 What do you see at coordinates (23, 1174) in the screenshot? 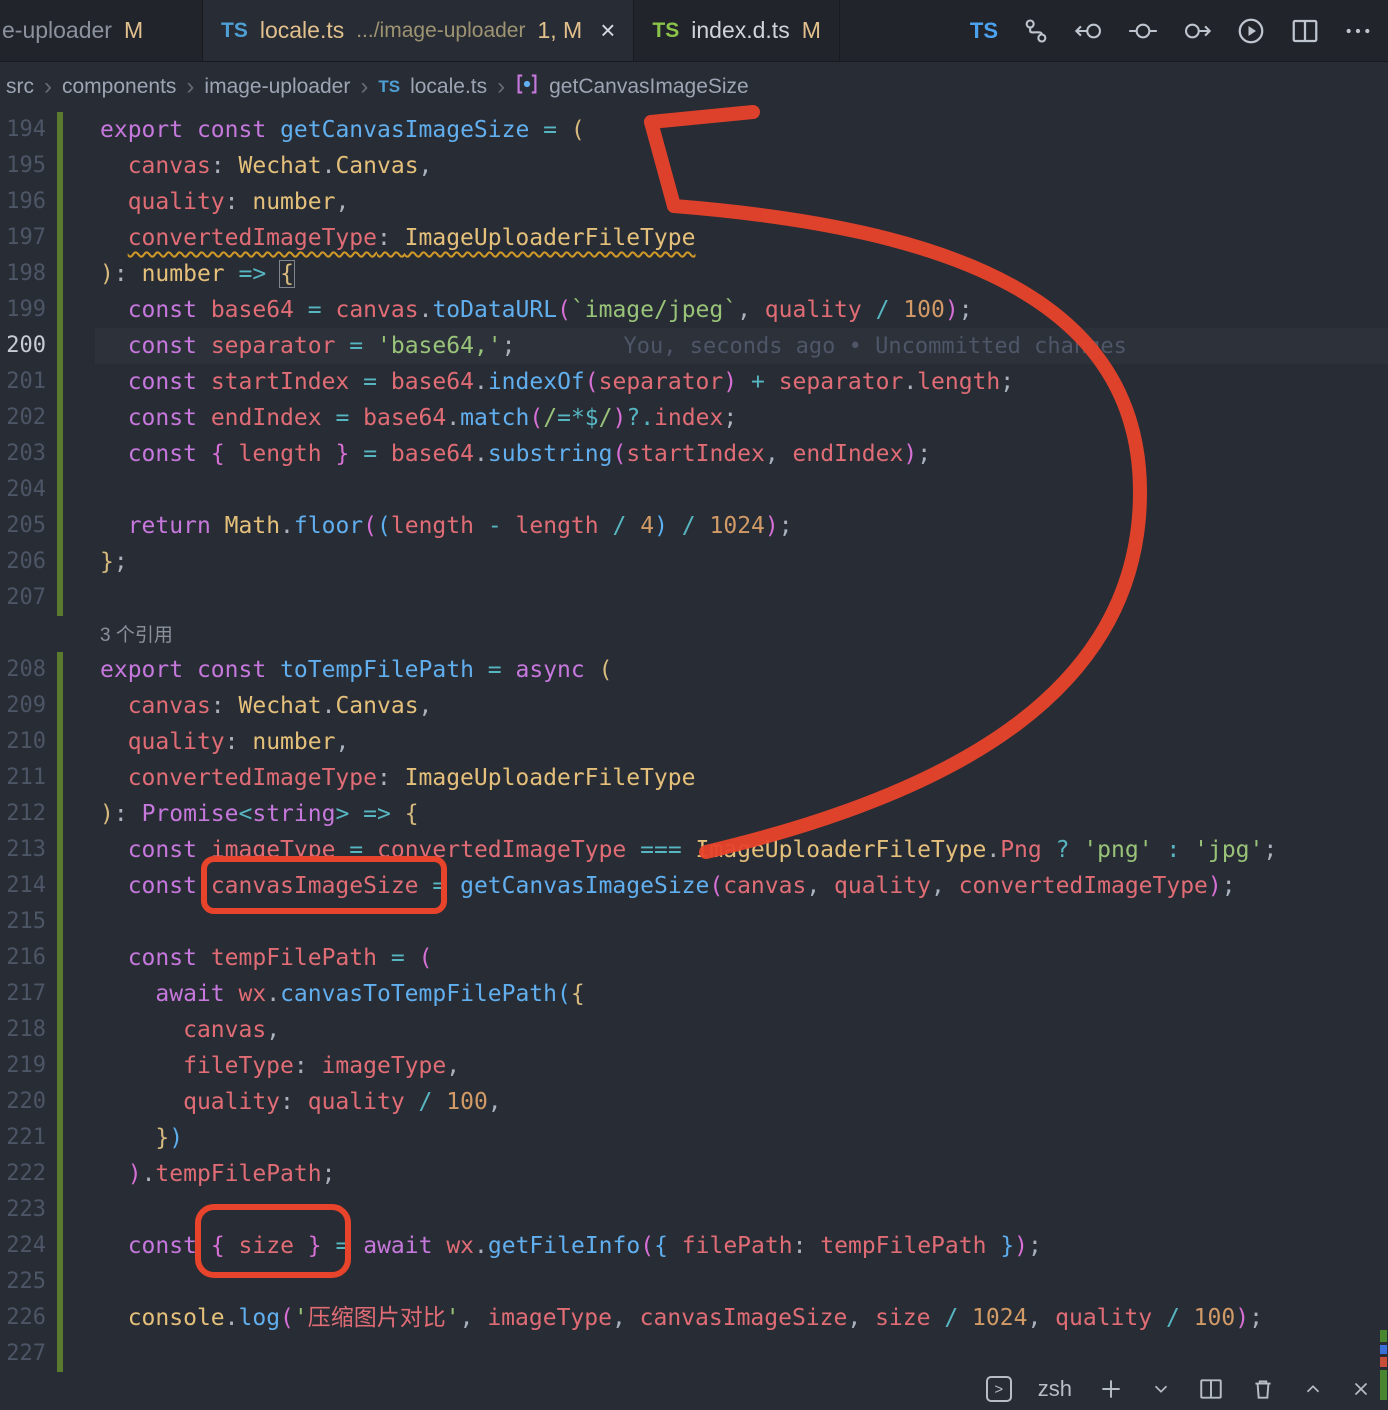
I see `line-number: 222` at bounding box center [23, 1174].